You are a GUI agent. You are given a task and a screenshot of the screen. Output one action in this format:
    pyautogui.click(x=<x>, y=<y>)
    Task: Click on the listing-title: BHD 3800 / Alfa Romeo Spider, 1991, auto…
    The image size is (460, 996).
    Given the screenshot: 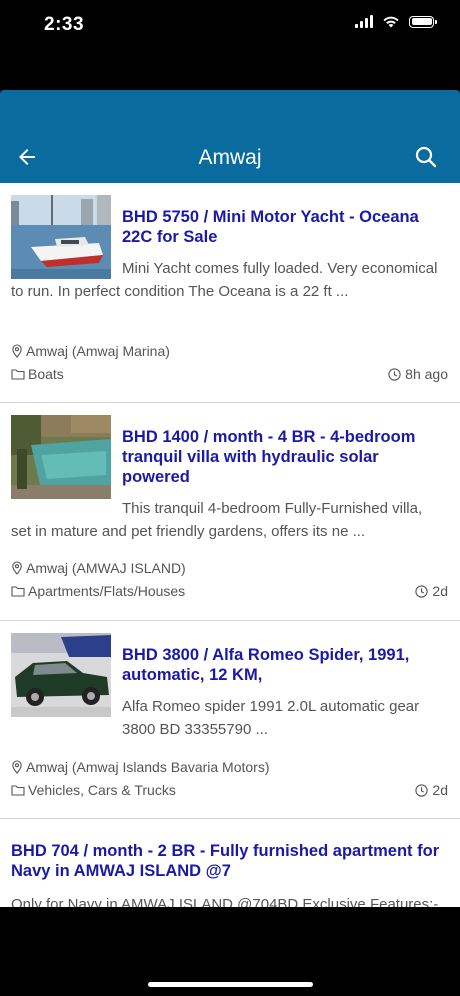 What is the action you would take?
    pyautogui.click(x=284, y=665)
    